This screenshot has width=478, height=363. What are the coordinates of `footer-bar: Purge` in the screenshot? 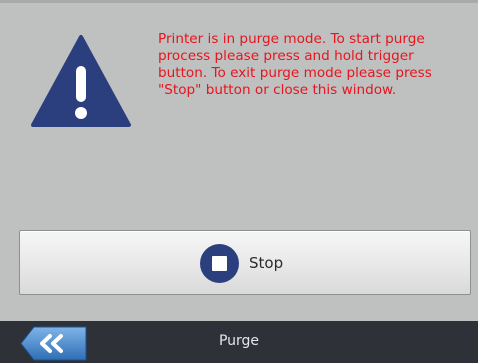 It's located at (239, 342).